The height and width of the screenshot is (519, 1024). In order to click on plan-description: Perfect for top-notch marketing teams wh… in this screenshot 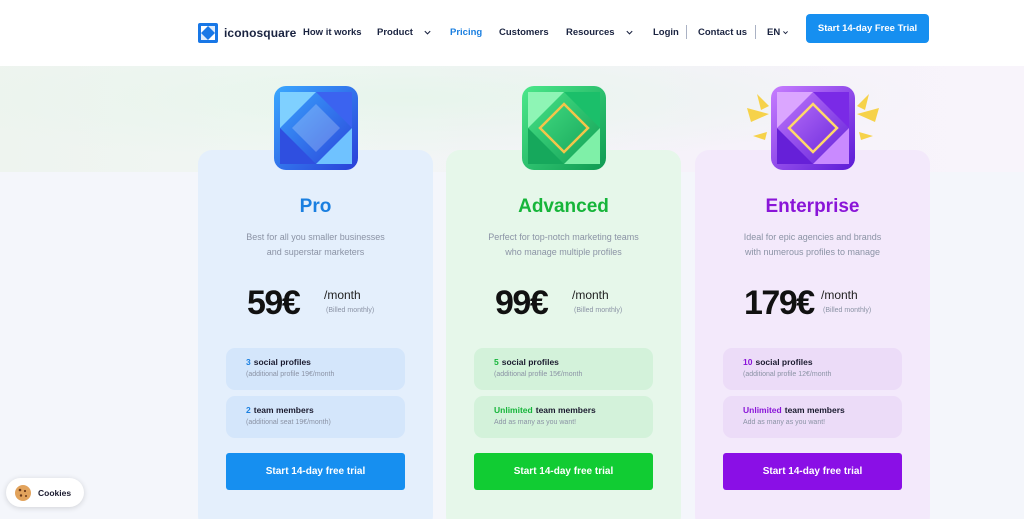, I will do `click(563, 245)`.